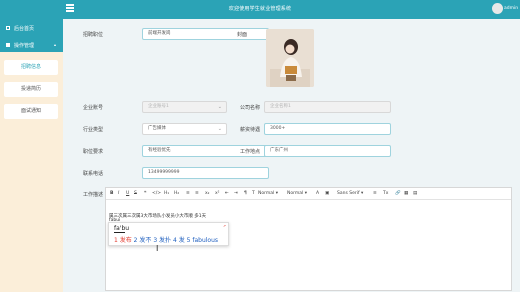 Image resolution: width=520 pixels, height=292 pixels. What do you see at coordinates (202, 240) in the screenshot?
I see `ime-candidate: 5 fabulous` at bounding box center [202, 240].